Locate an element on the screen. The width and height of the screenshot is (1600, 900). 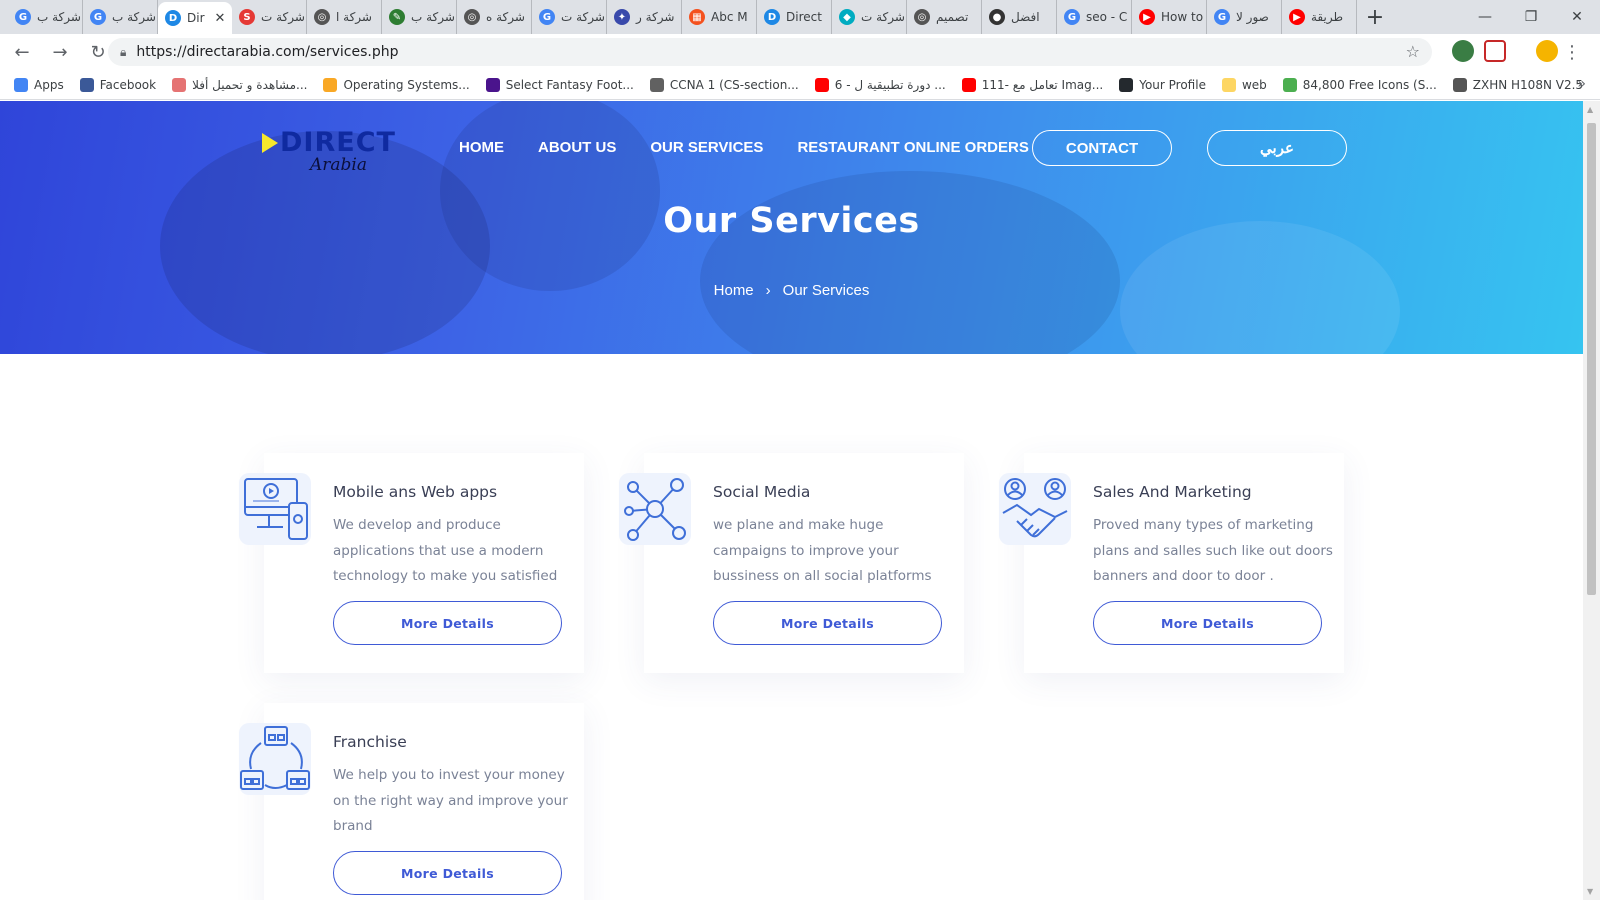
bookmark-item: ZXHN H108N V2.5 is located at coordinates (1517, 84).